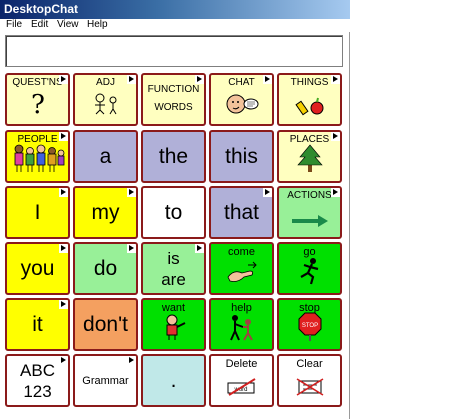 This screenshot has width=460, height=419. I want to click on vocab-button-label: do, so click(105, 268).